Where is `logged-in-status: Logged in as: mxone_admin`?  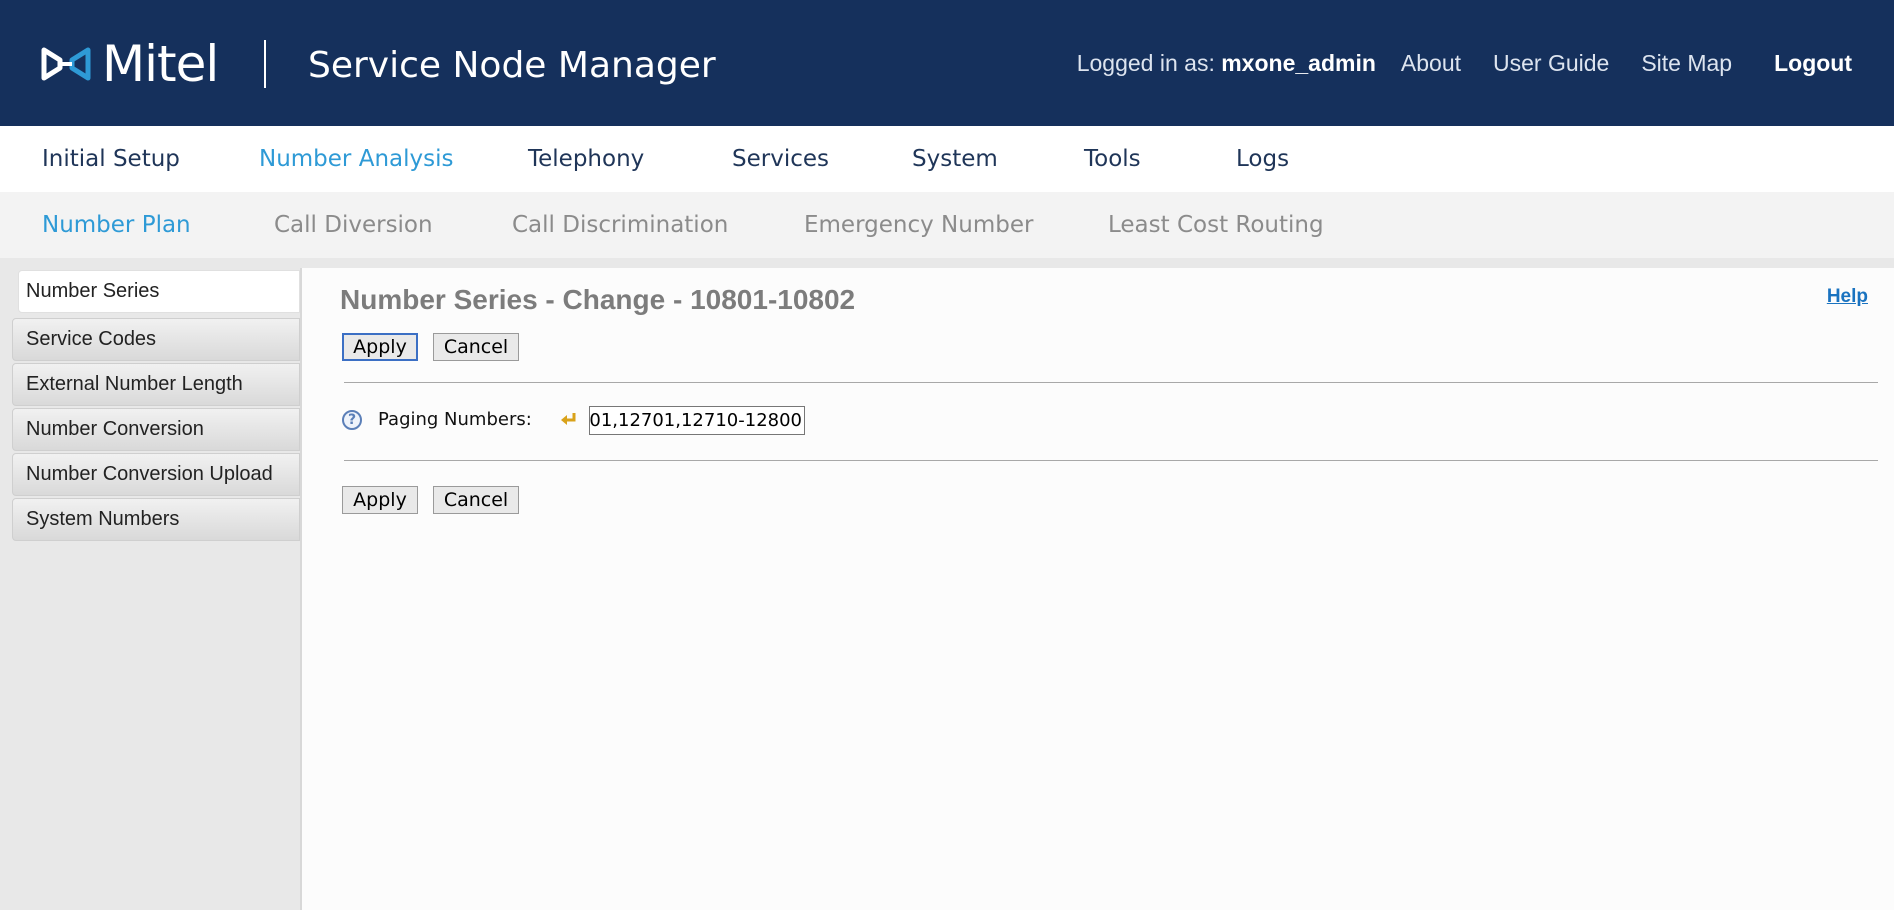 logged-in-status: Logged in as: mxone_admin is located at coordinates (1226, 63).